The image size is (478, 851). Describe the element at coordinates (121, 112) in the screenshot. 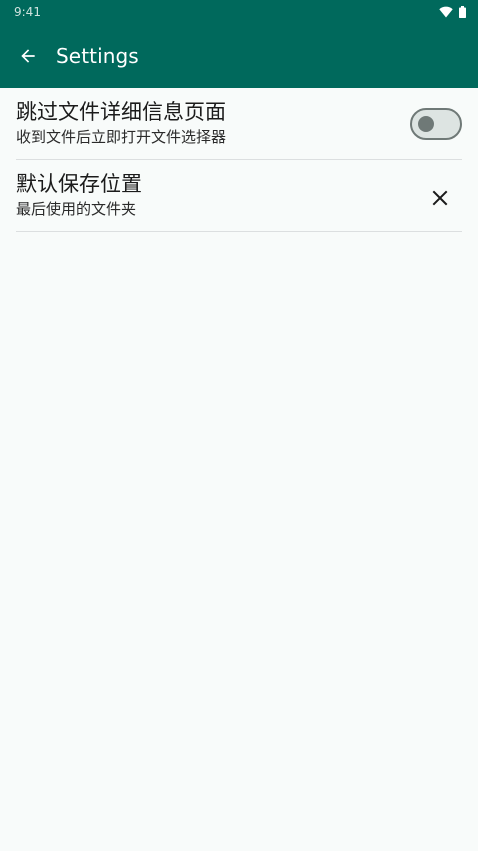

I see `setting-title: 跳过文件详细信息页面` at that location.